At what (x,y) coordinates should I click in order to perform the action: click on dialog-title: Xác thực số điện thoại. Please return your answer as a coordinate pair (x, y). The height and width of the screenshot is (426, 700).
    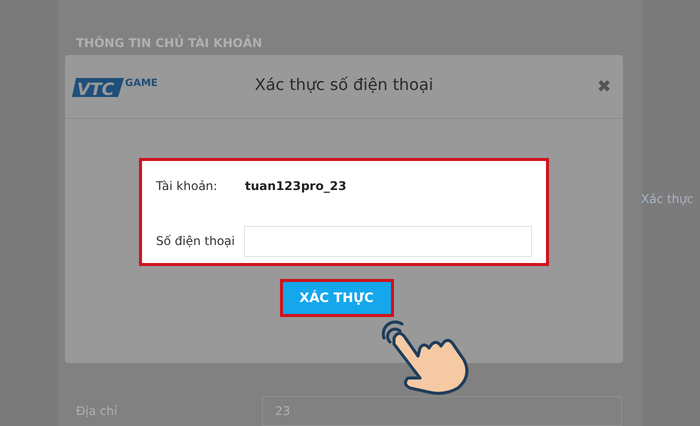
    Looking at the image, I should click on (344, 84).